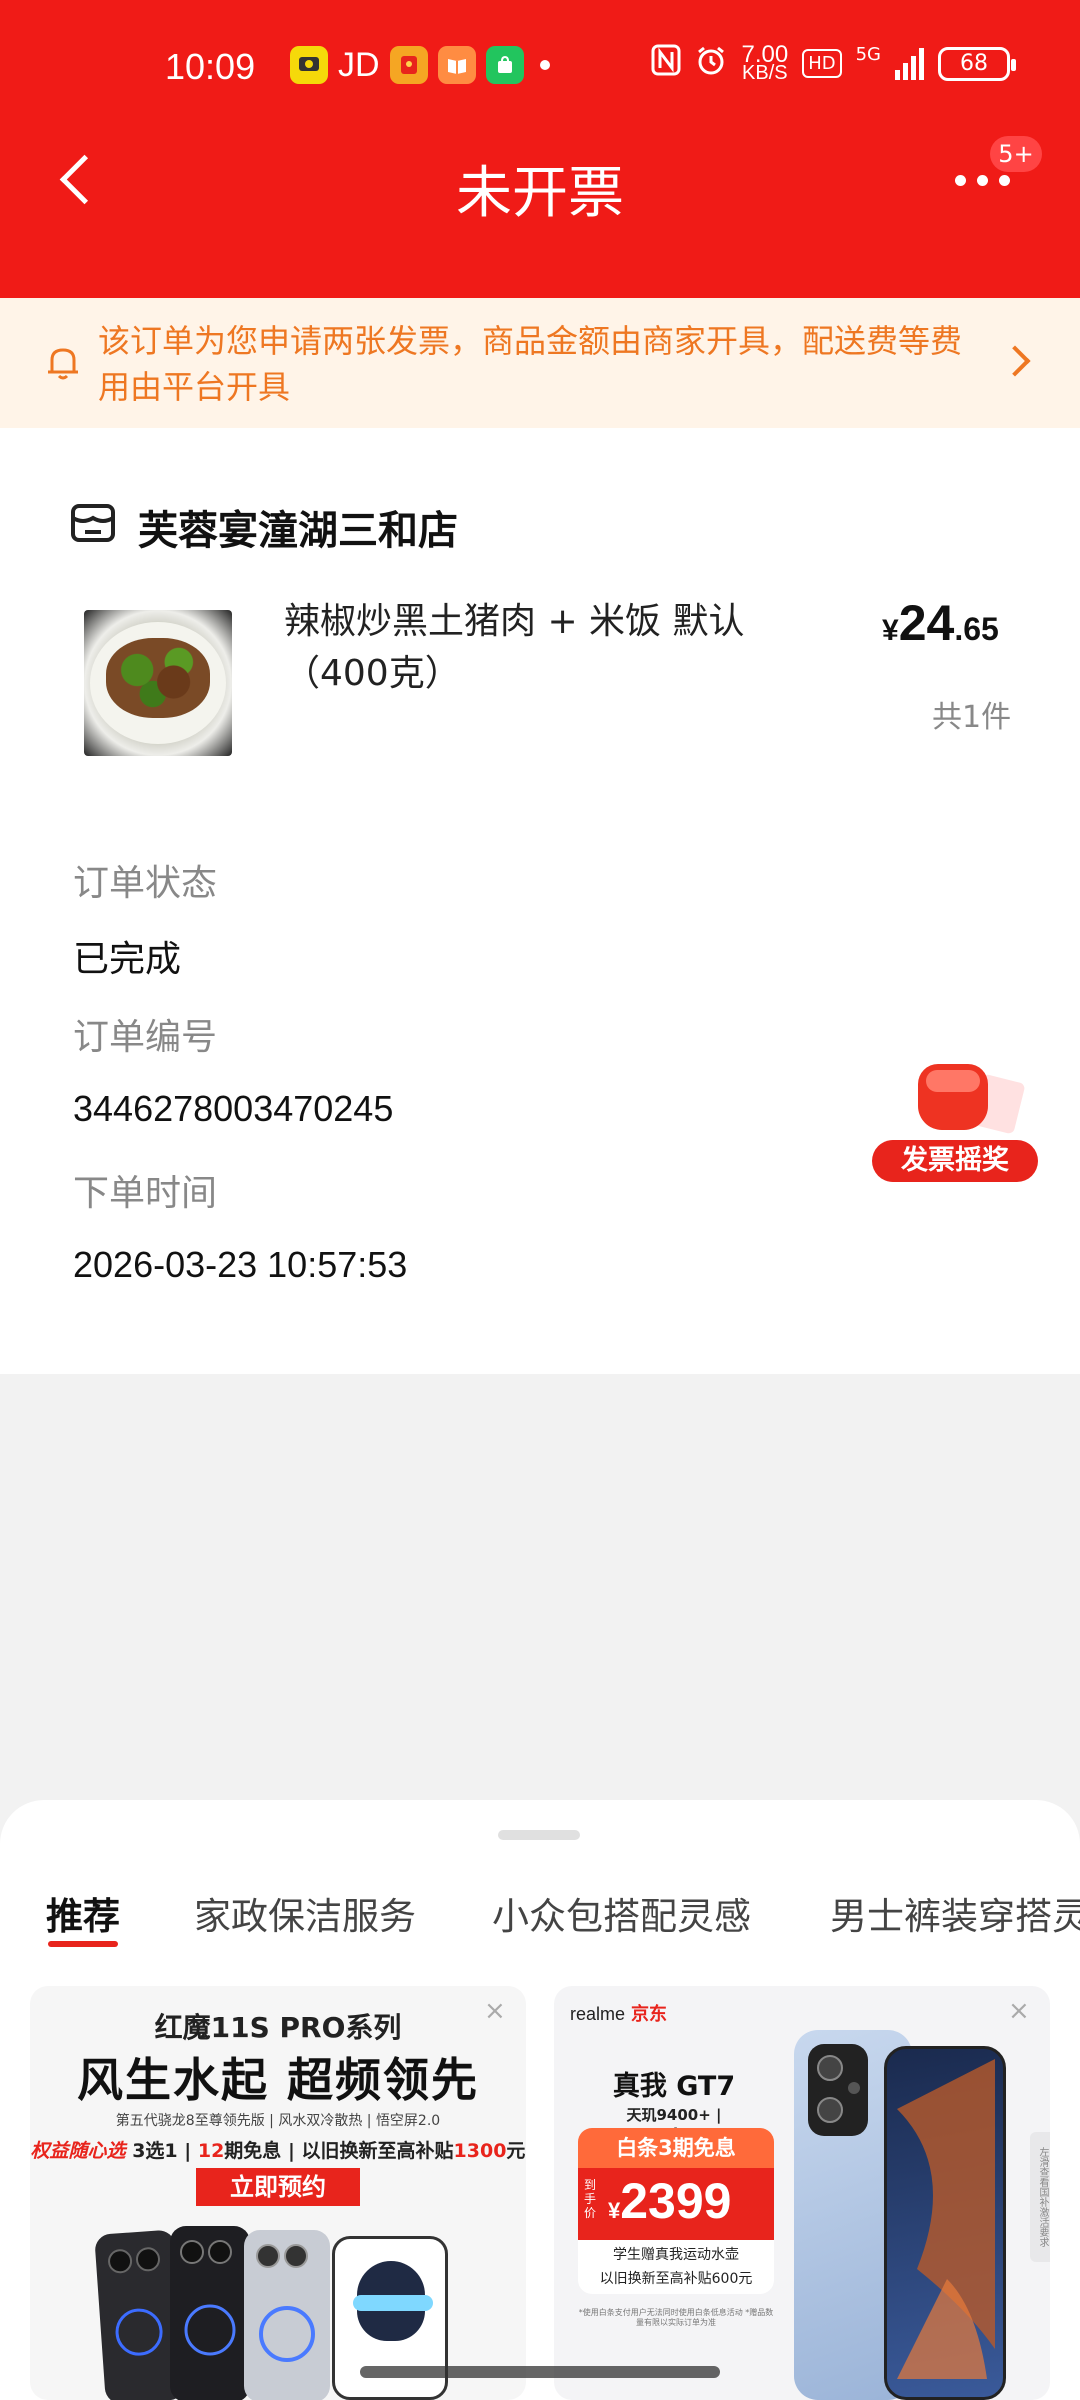 Image resolution: width=1080 pixels, height=2400 pixels. Describe the element at coordinates (540, 149) in the screenshot. I see `app-header: 10:09 JD 7.00 KB/S HD 5G 68 未开票 5+` at that location.